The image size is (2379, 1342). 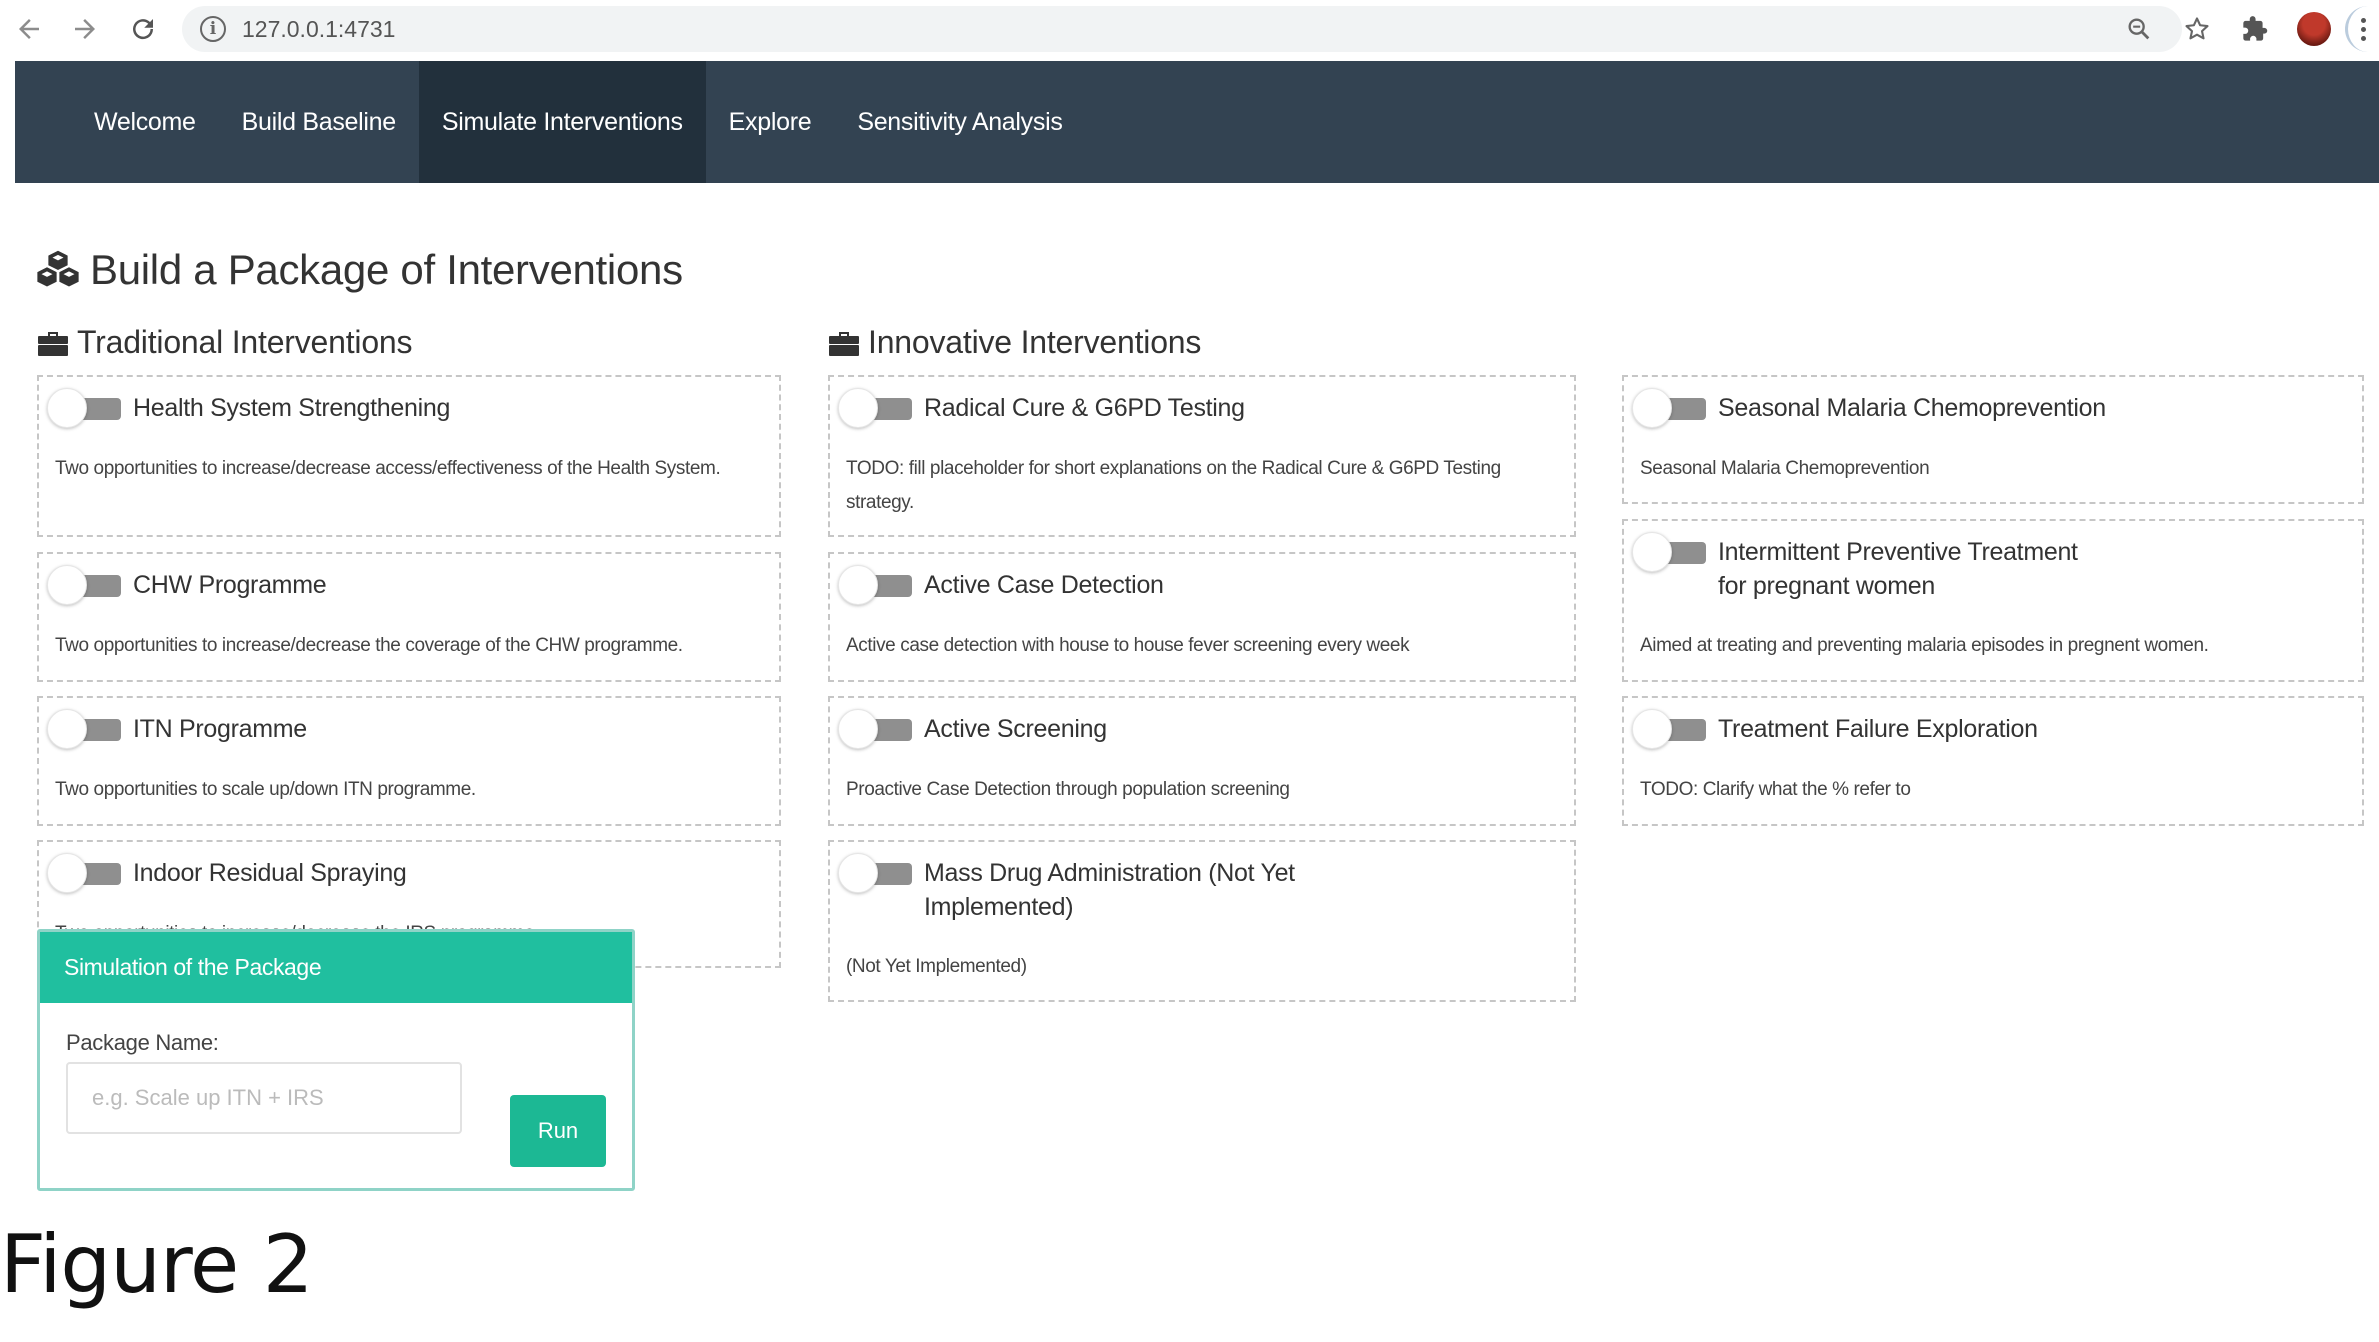 I want to click on card-title: Radical Cure & G6PD Testing, so click(x=1084, y=408).